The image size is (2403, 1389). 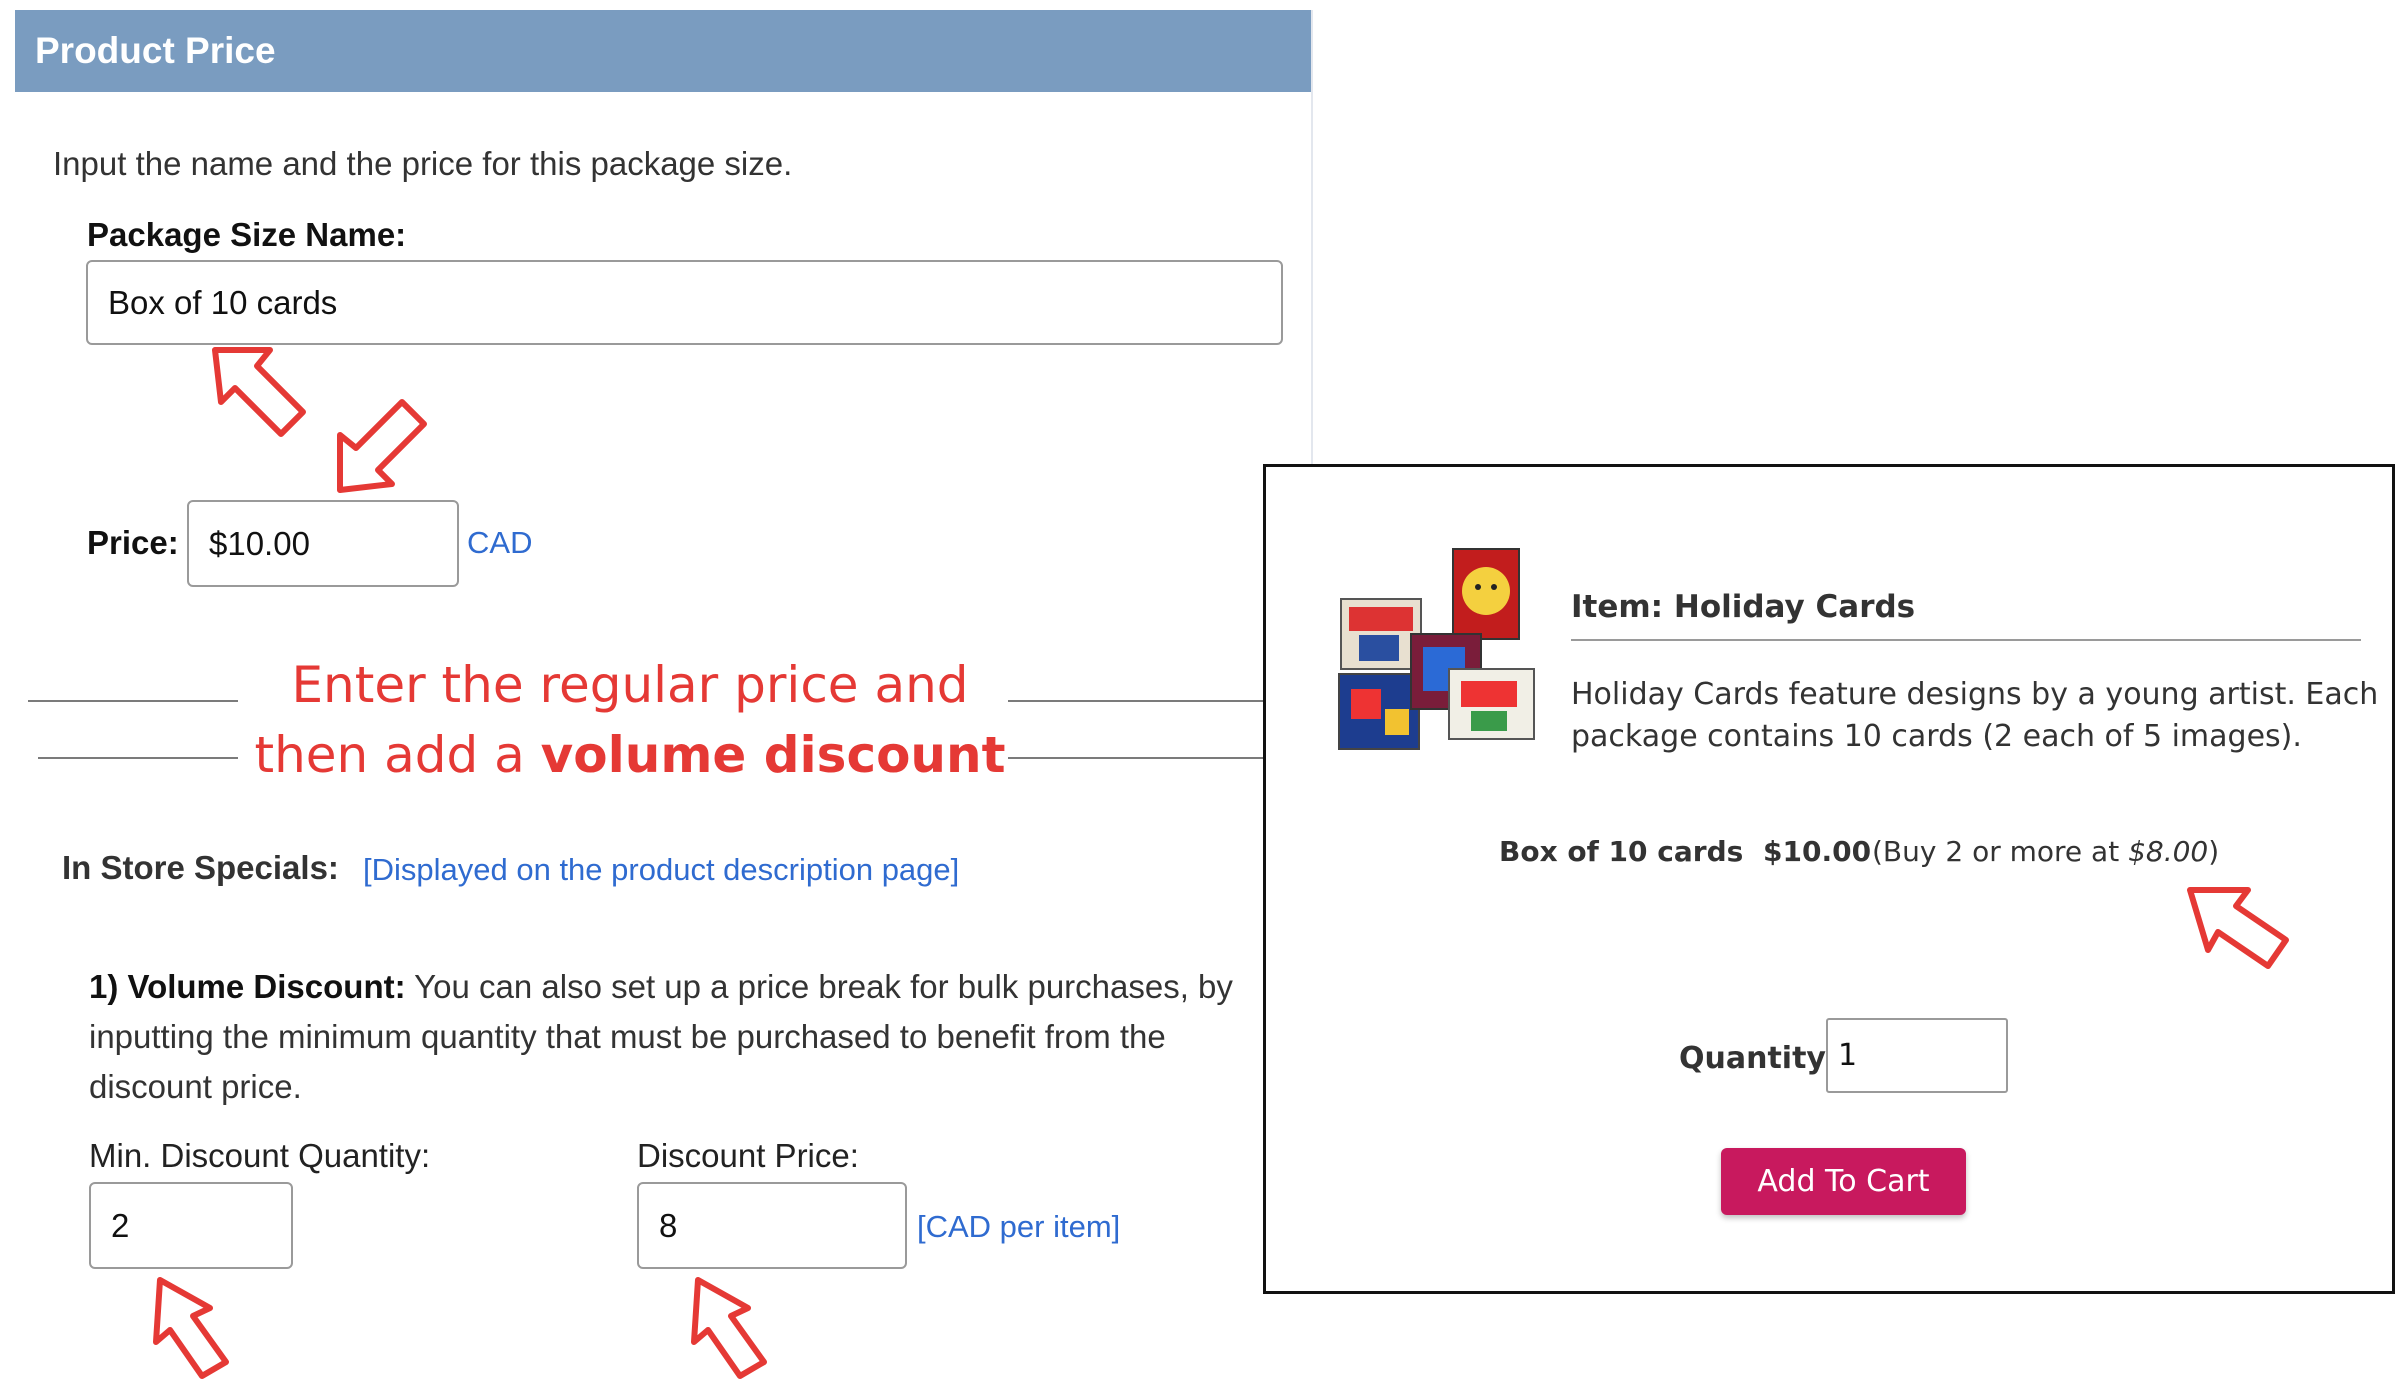 I want to click on discount-note-price: $8.00, so click(x=2168, y=851).